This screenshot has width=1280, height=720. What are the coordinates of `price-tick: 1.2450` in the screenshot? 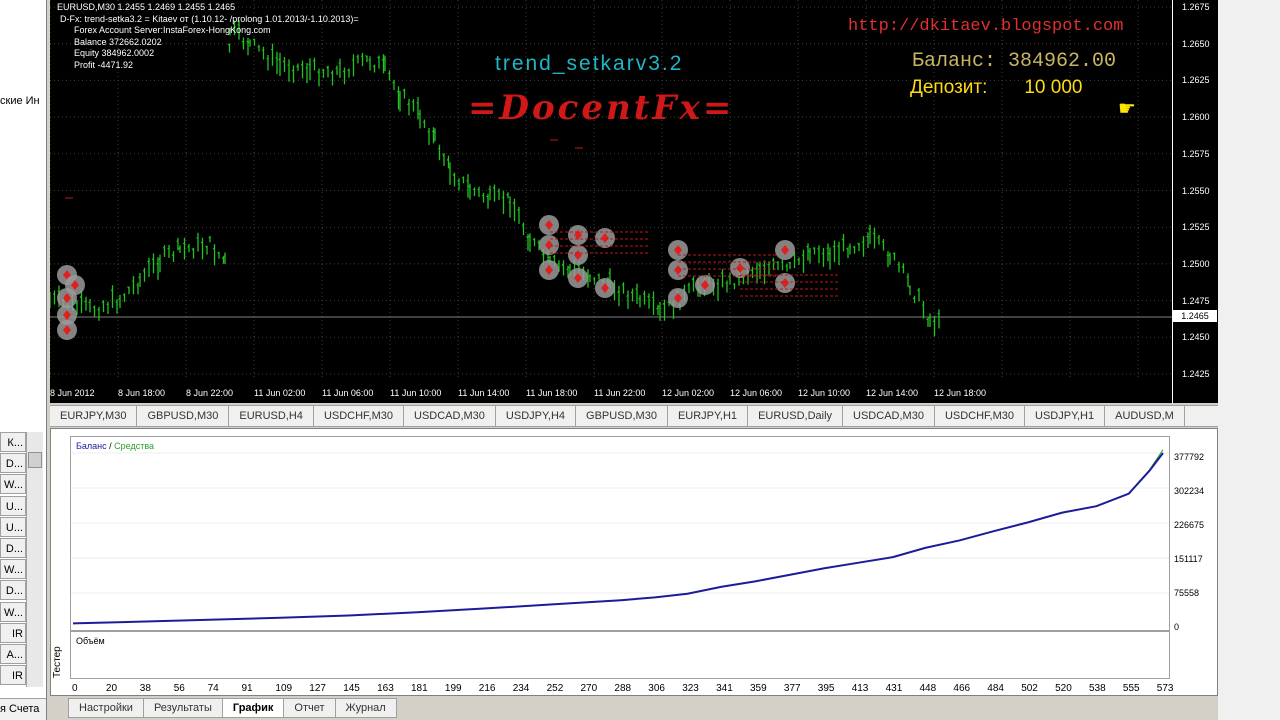 It's located at (1196, 337).